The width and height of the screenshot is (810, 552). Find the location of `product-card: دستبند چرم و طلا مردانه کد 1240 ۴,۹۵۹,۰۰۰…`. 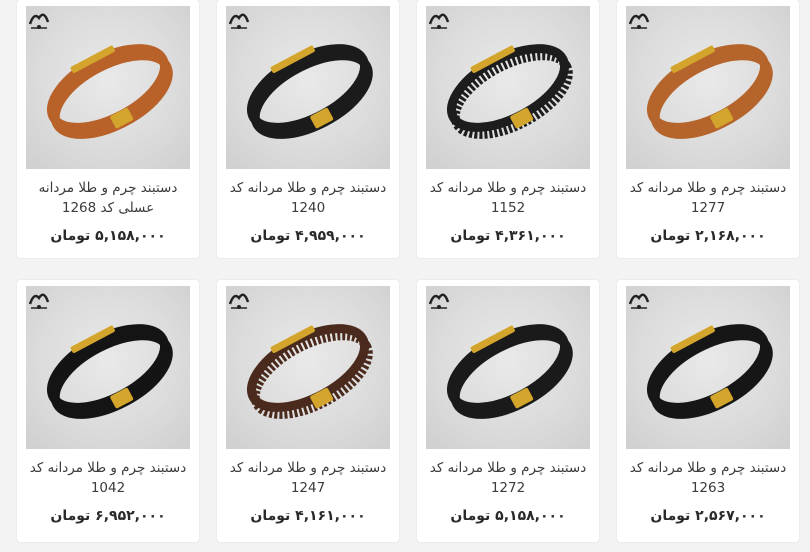

product-card: دستبند چرم و طلا مردانه کد 1240 ۴,۹۵۹,۰۰۰… is located at coordinates (308, 129).